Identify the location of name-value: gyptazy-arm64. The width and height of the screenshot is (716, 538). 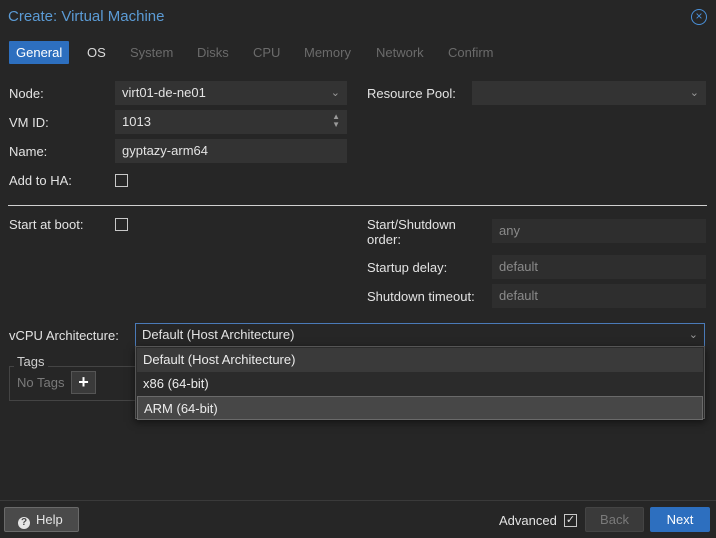
(165, 150).